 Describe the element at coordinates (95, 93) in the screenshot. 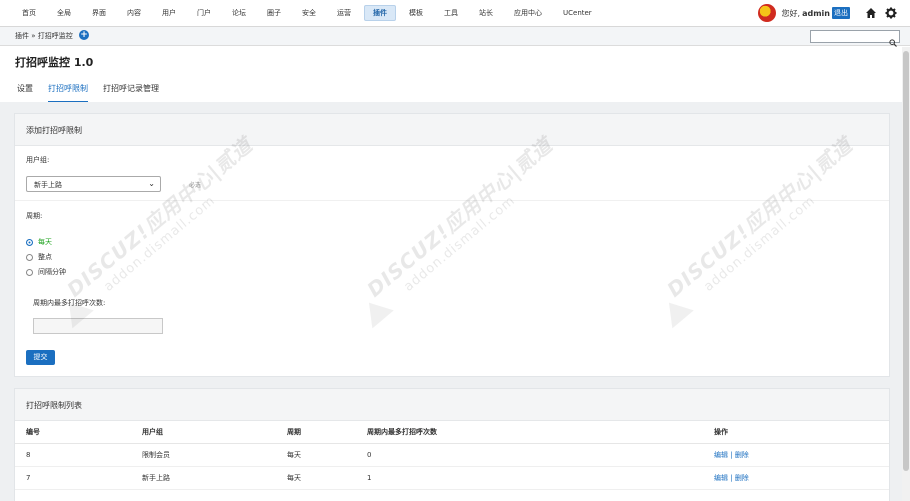

I see `tab-bar: 设置 打招呼限制 打招呼记录管理` at that location.